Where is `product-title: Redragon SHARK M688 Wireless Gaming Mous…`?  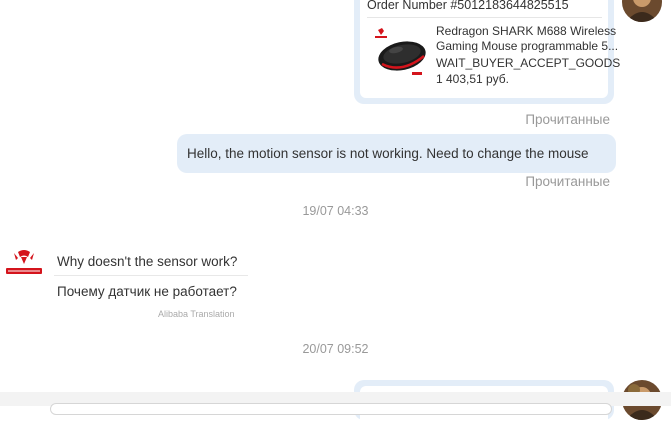 product-title: Redragon SHARK M688 Wireless Gaming Mous… is located at coordinates (531, 39).